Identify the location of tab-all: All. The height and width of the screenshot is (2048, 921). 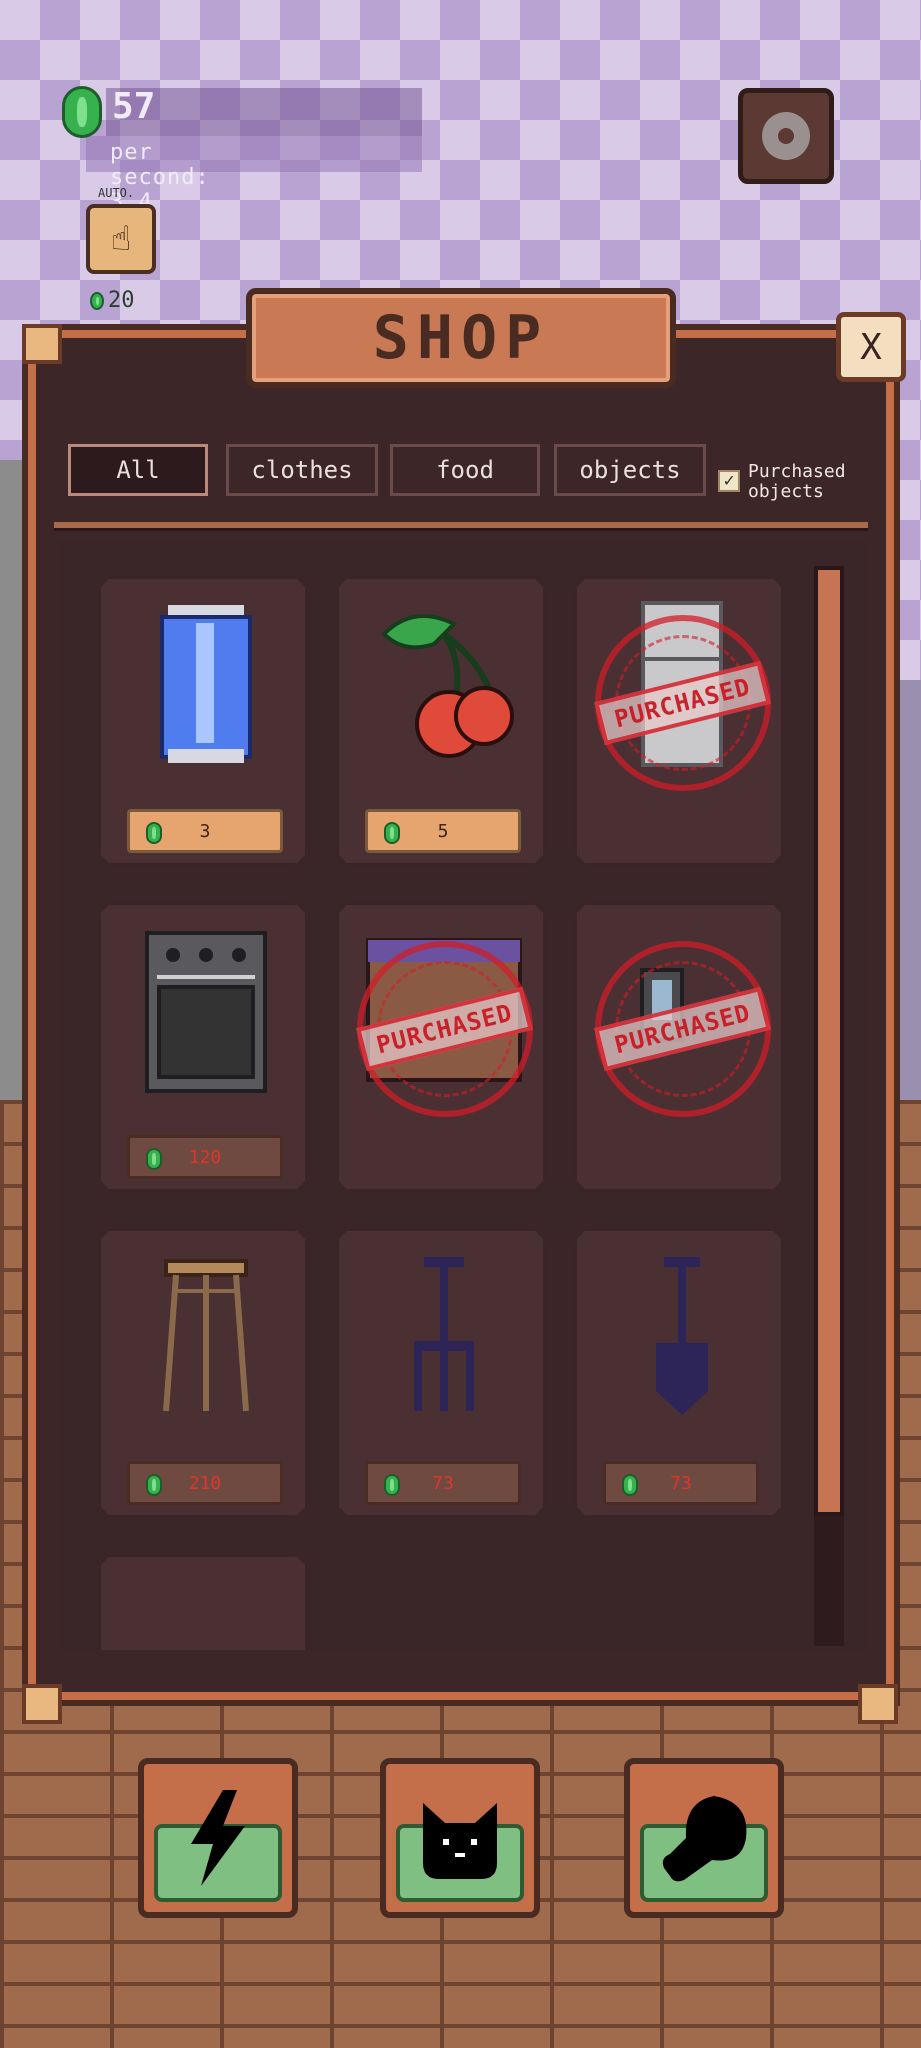
(138, 470).